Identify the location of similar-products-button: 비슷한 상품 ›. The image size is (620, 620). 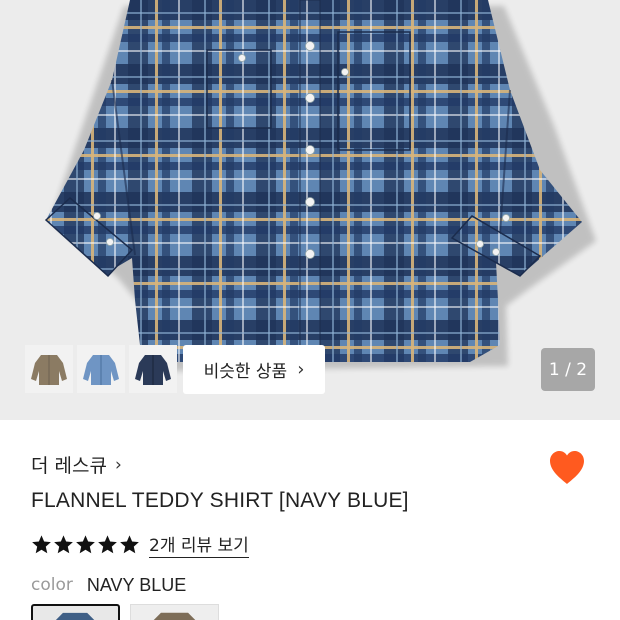
(254, 369).